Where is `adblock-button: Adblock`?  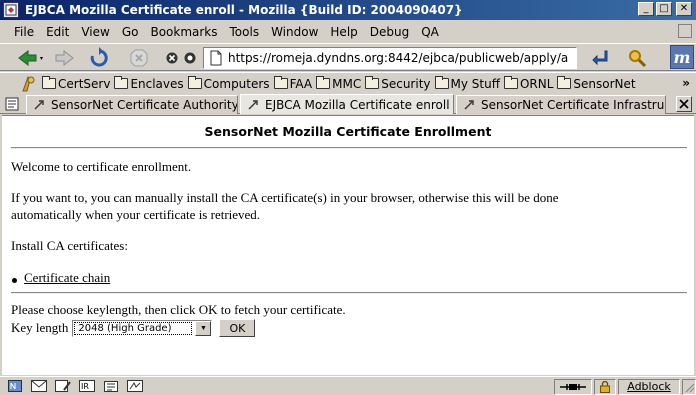 adblock-button: Adblock is located at coordinates (649, 386).